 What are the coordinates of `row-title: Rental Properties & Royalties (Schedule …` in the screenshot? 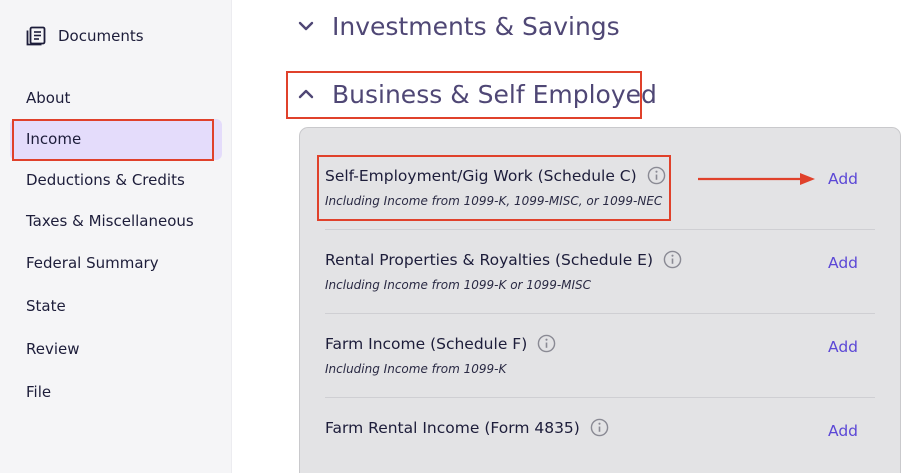 It's located at (489, 259).